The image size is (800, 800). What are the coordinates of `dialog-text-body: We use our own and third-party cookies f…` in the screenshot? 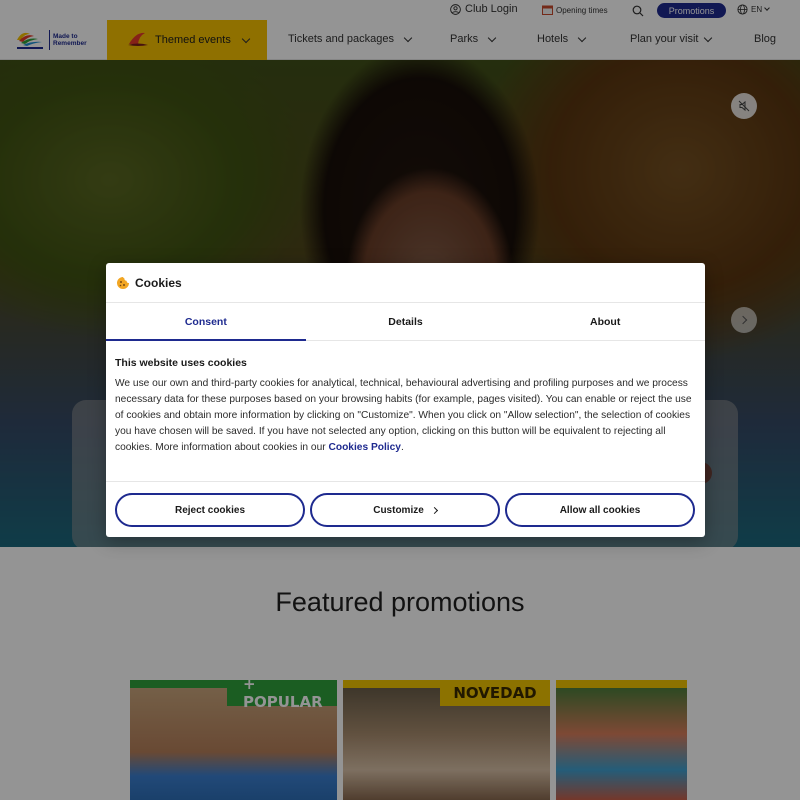 It's located at (403, 415).